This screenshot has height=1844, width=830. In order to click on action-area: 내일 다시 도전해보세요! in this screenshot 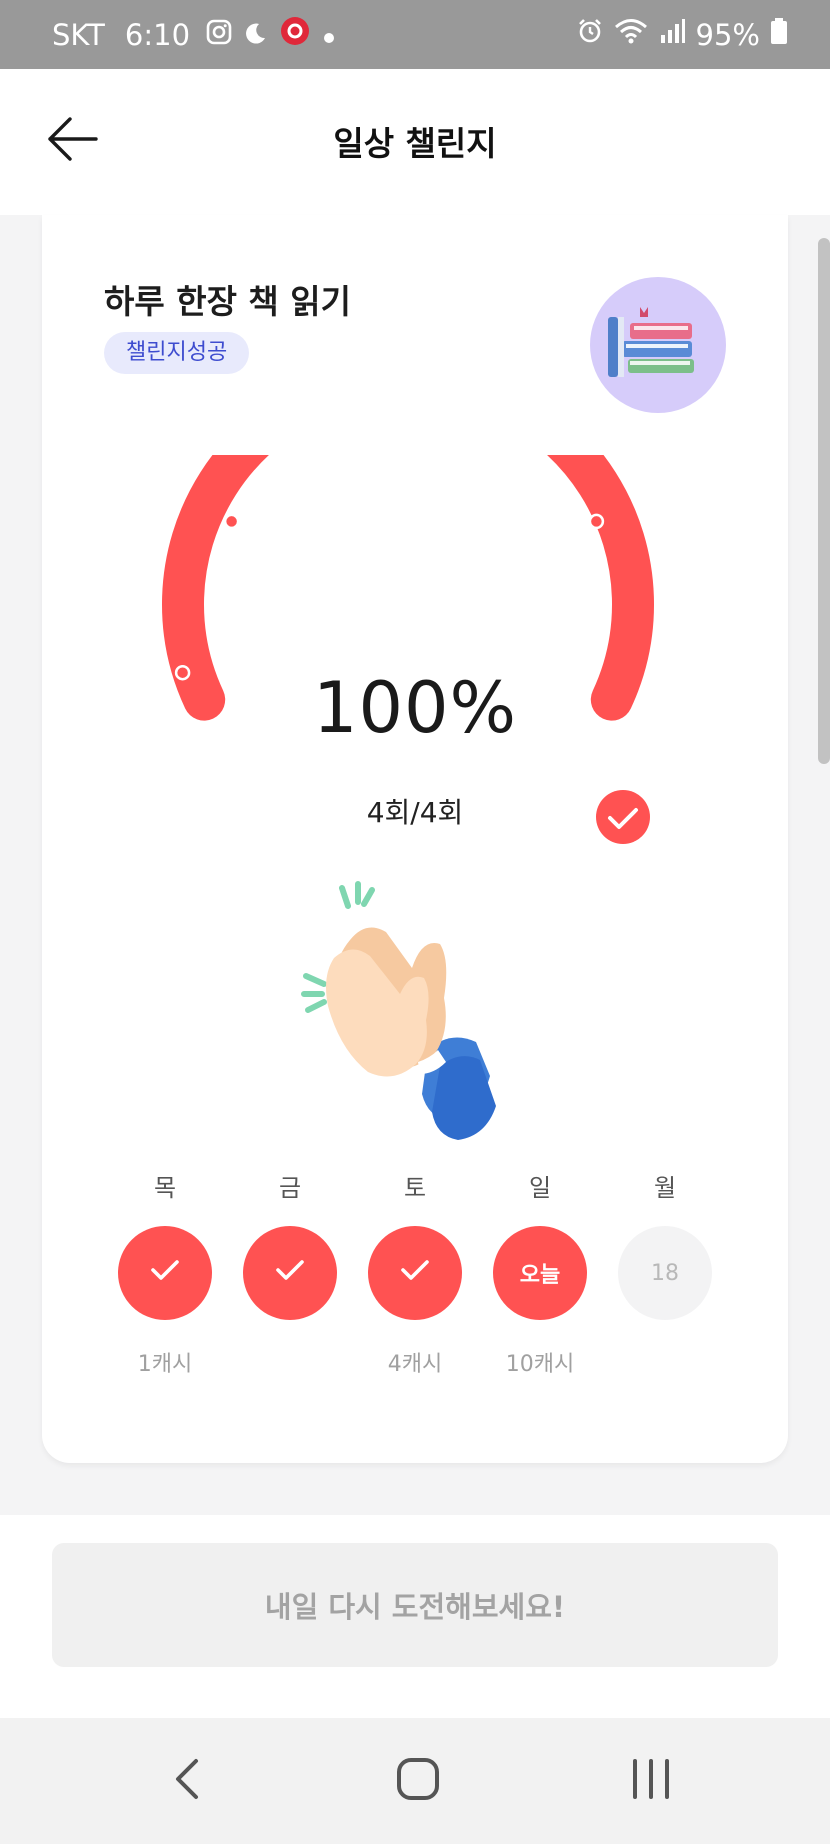, I will do `click(415, 1616)`.